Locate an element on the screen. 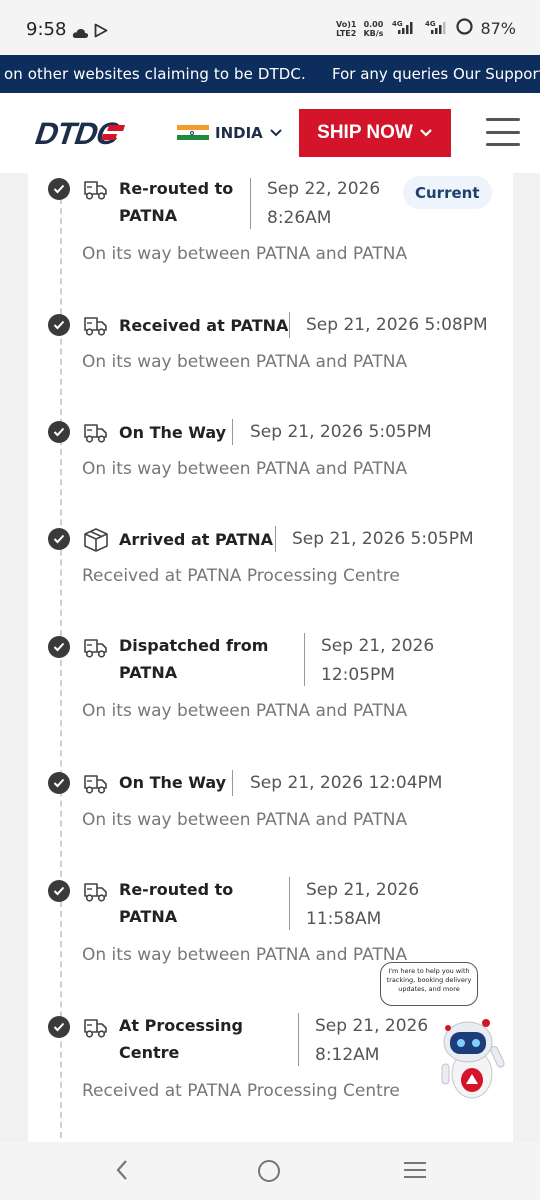 This screenshot has width=540, height=1200. event-date: Sep 21, 2026 12:05PM is located at coordinates (378, 660).